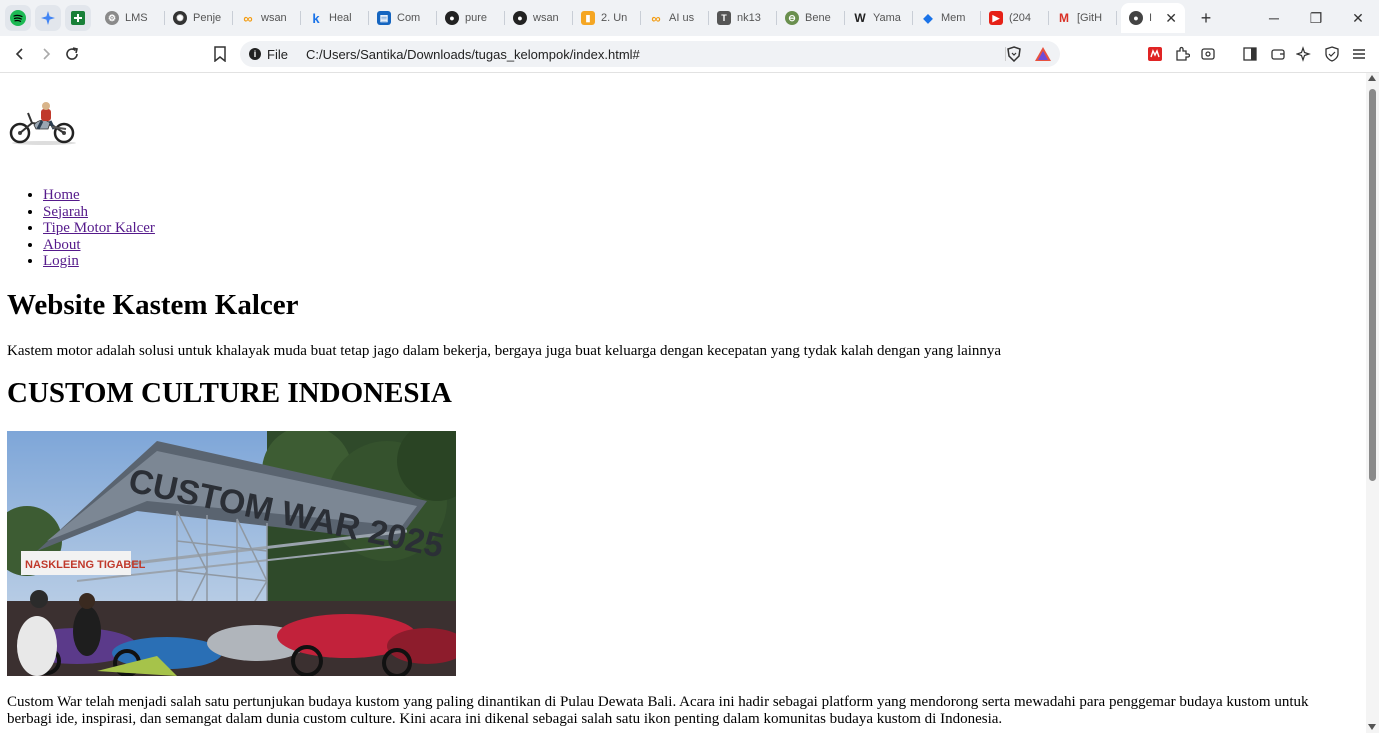 This screenshot has width=1379, height=733. I want to click on nav-item-login: Login, so click(99, 261).